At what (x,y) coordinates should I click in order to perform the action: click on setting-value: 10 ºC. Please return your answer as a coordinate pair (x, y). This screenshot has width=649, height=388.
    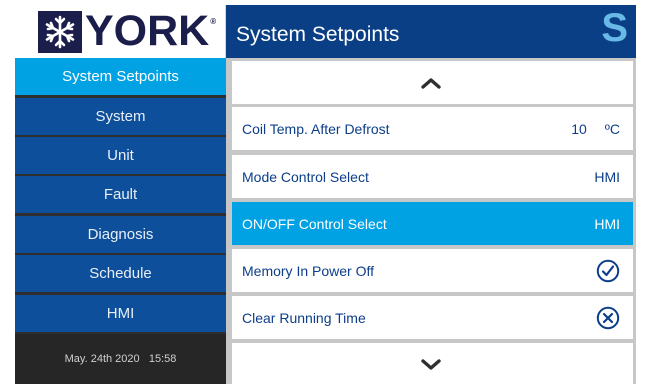
    Looking at the image, I should click on (595, 129).